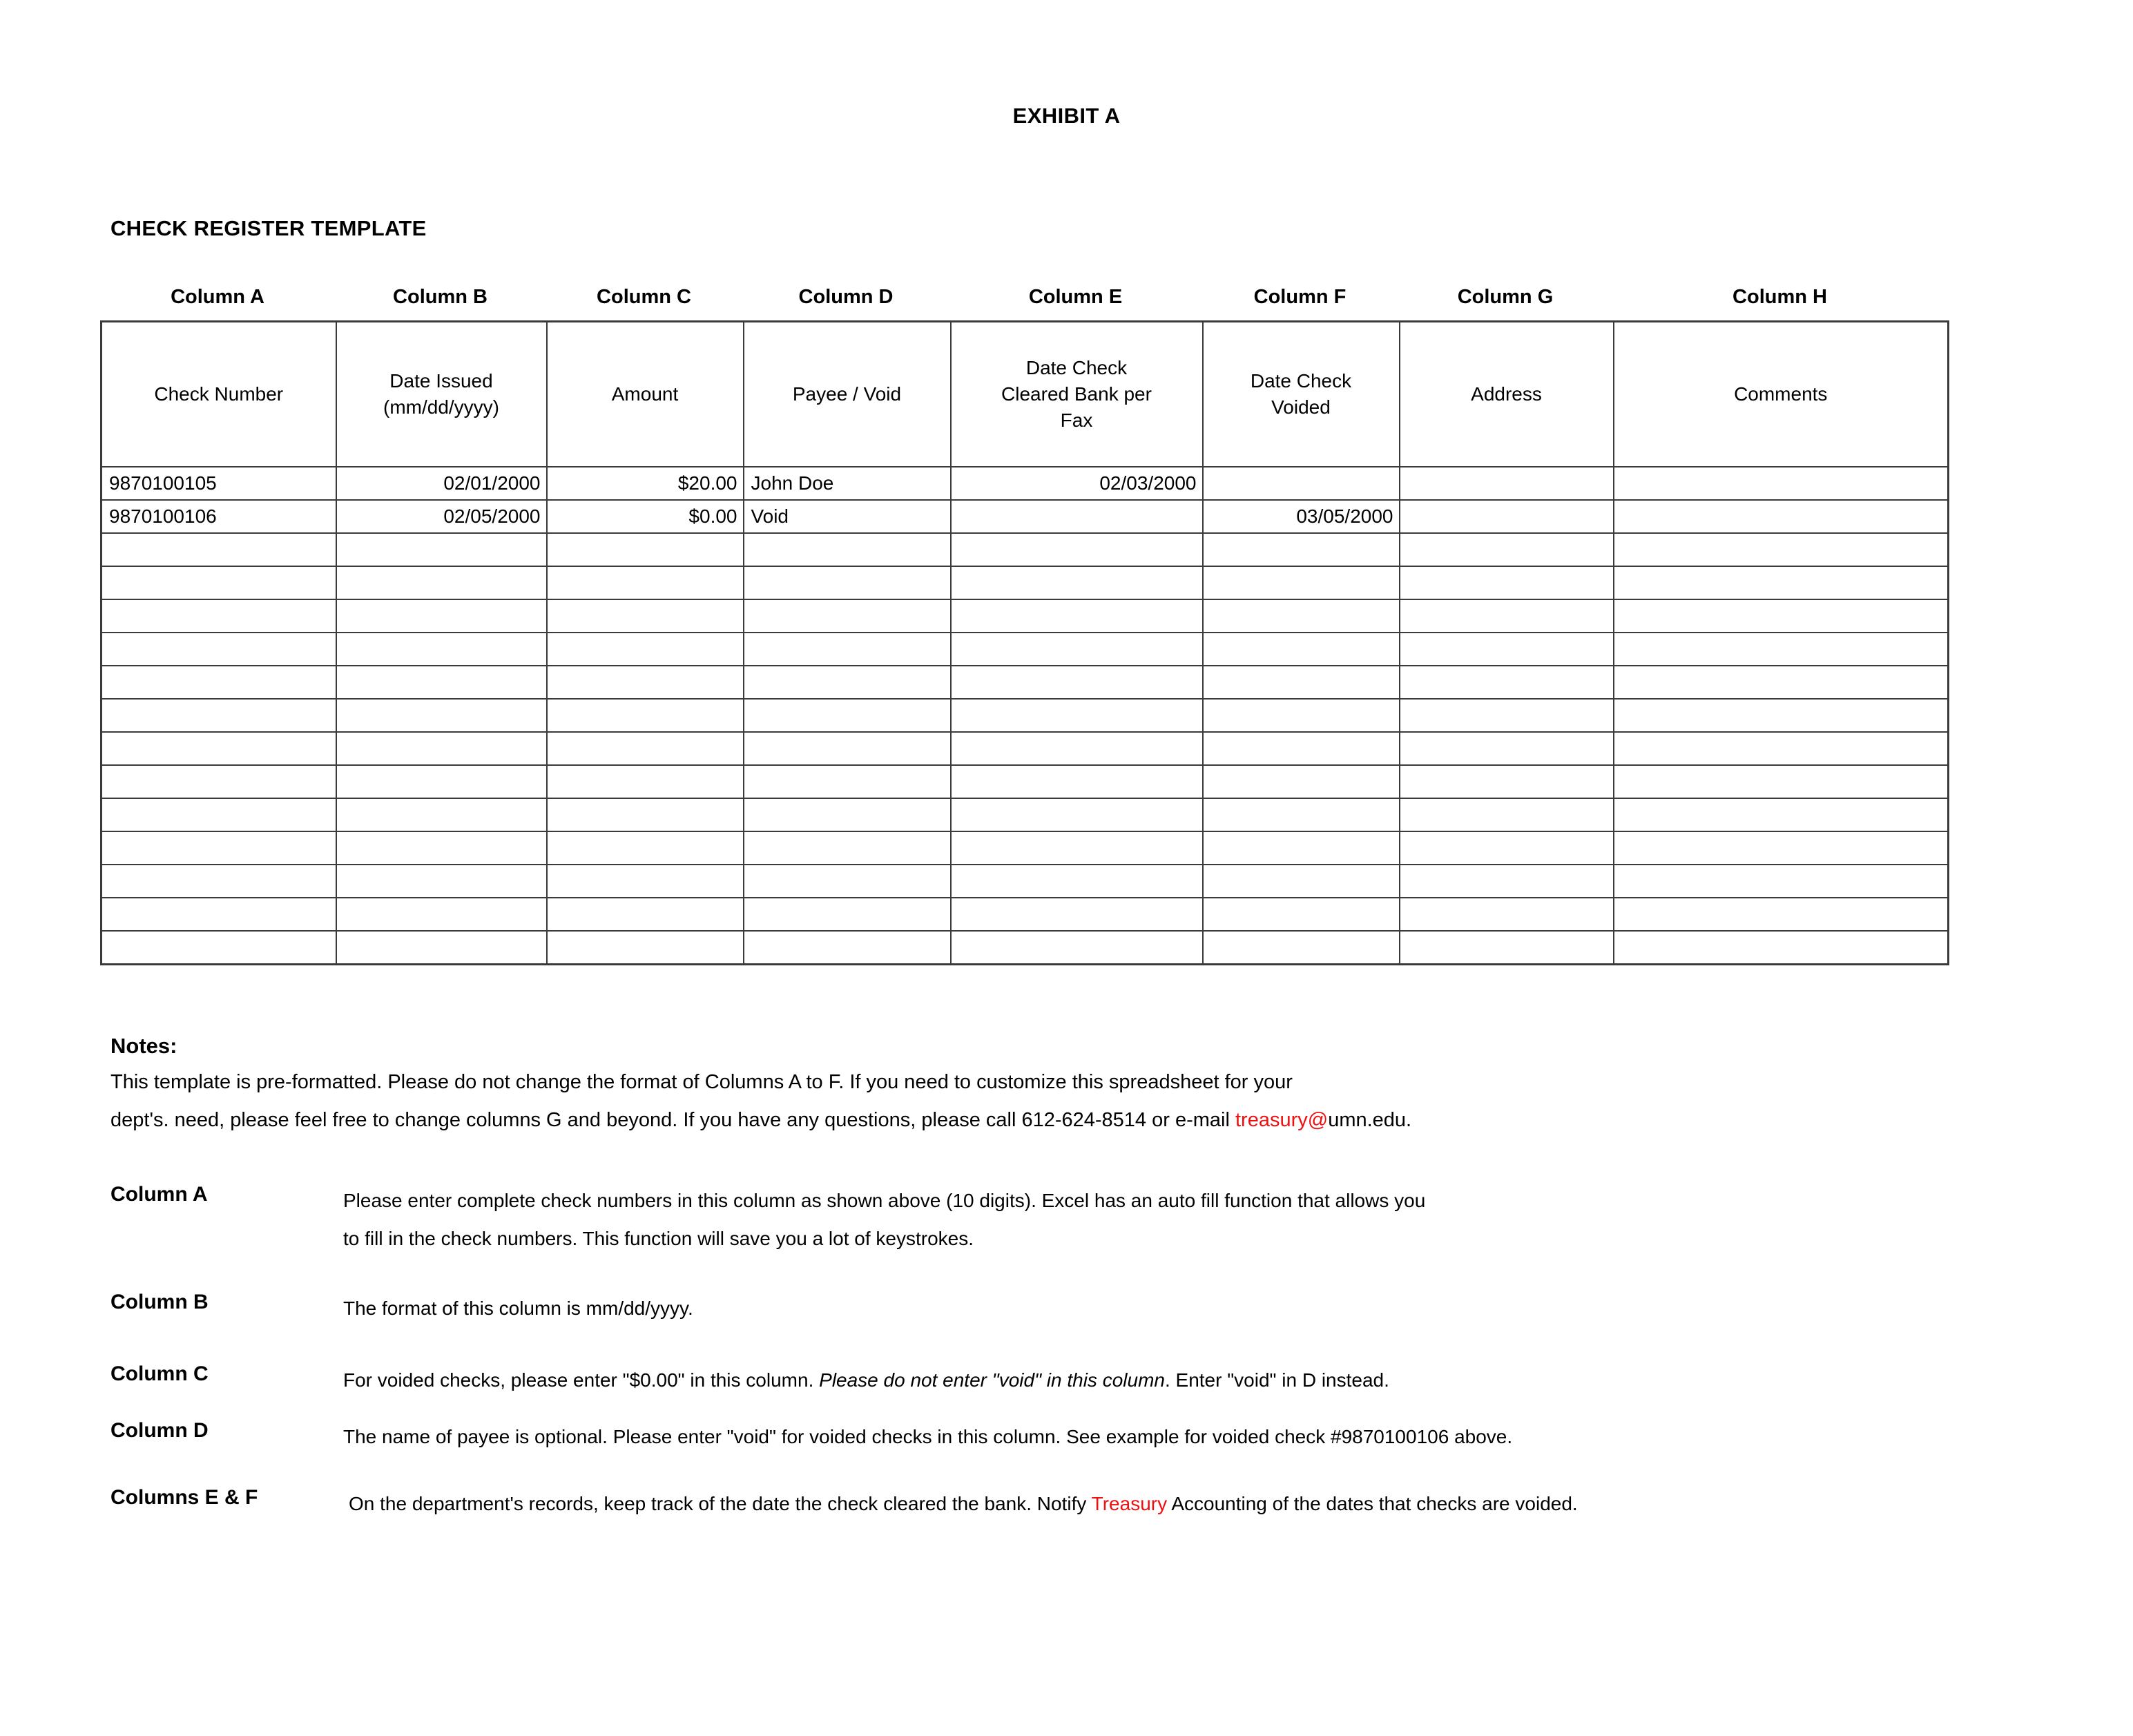 The height and width of the screenshot is (1736, 2133). What do you see at coordinates (1300, 483) in the screenshot?
I see `cell-date-voided` at bounding box center [1300, 483].